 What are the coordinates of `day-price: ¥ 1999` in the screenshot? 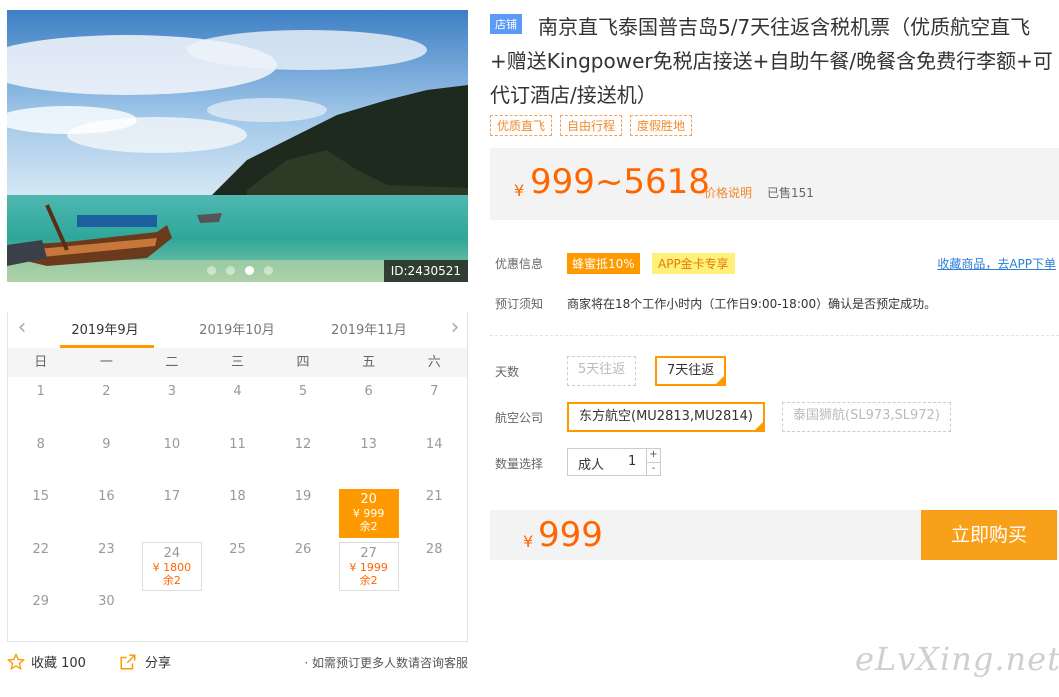 It's located at (368, 567).